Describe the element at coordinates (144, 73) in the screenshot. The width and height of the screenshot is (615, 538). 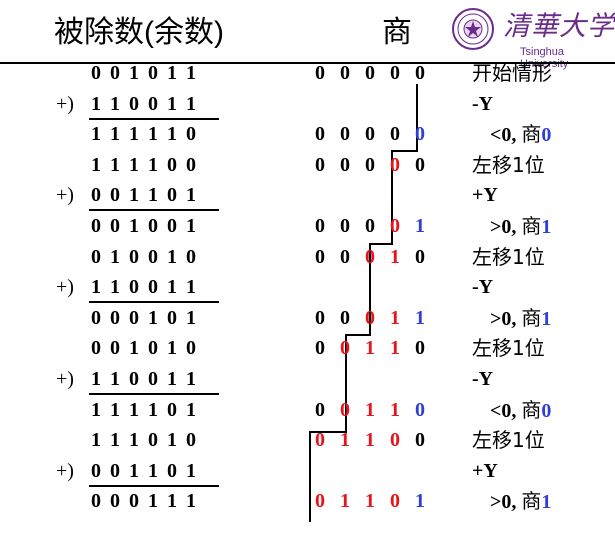
I see `dividend-bits: 0 0 1 0 1 1` at that location.